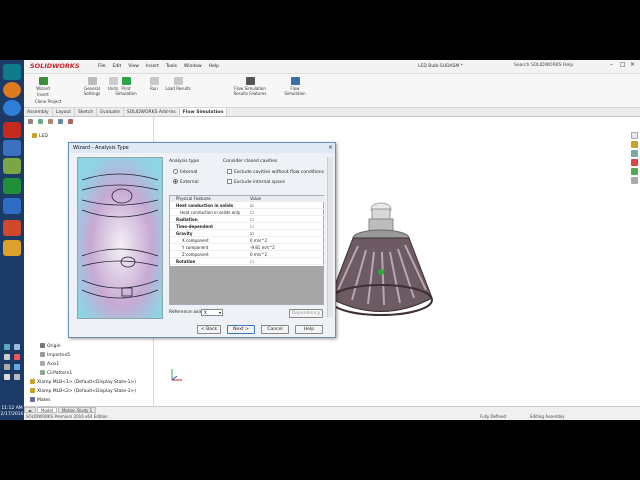  I want to click on menu-view: View, so click(133, 66).